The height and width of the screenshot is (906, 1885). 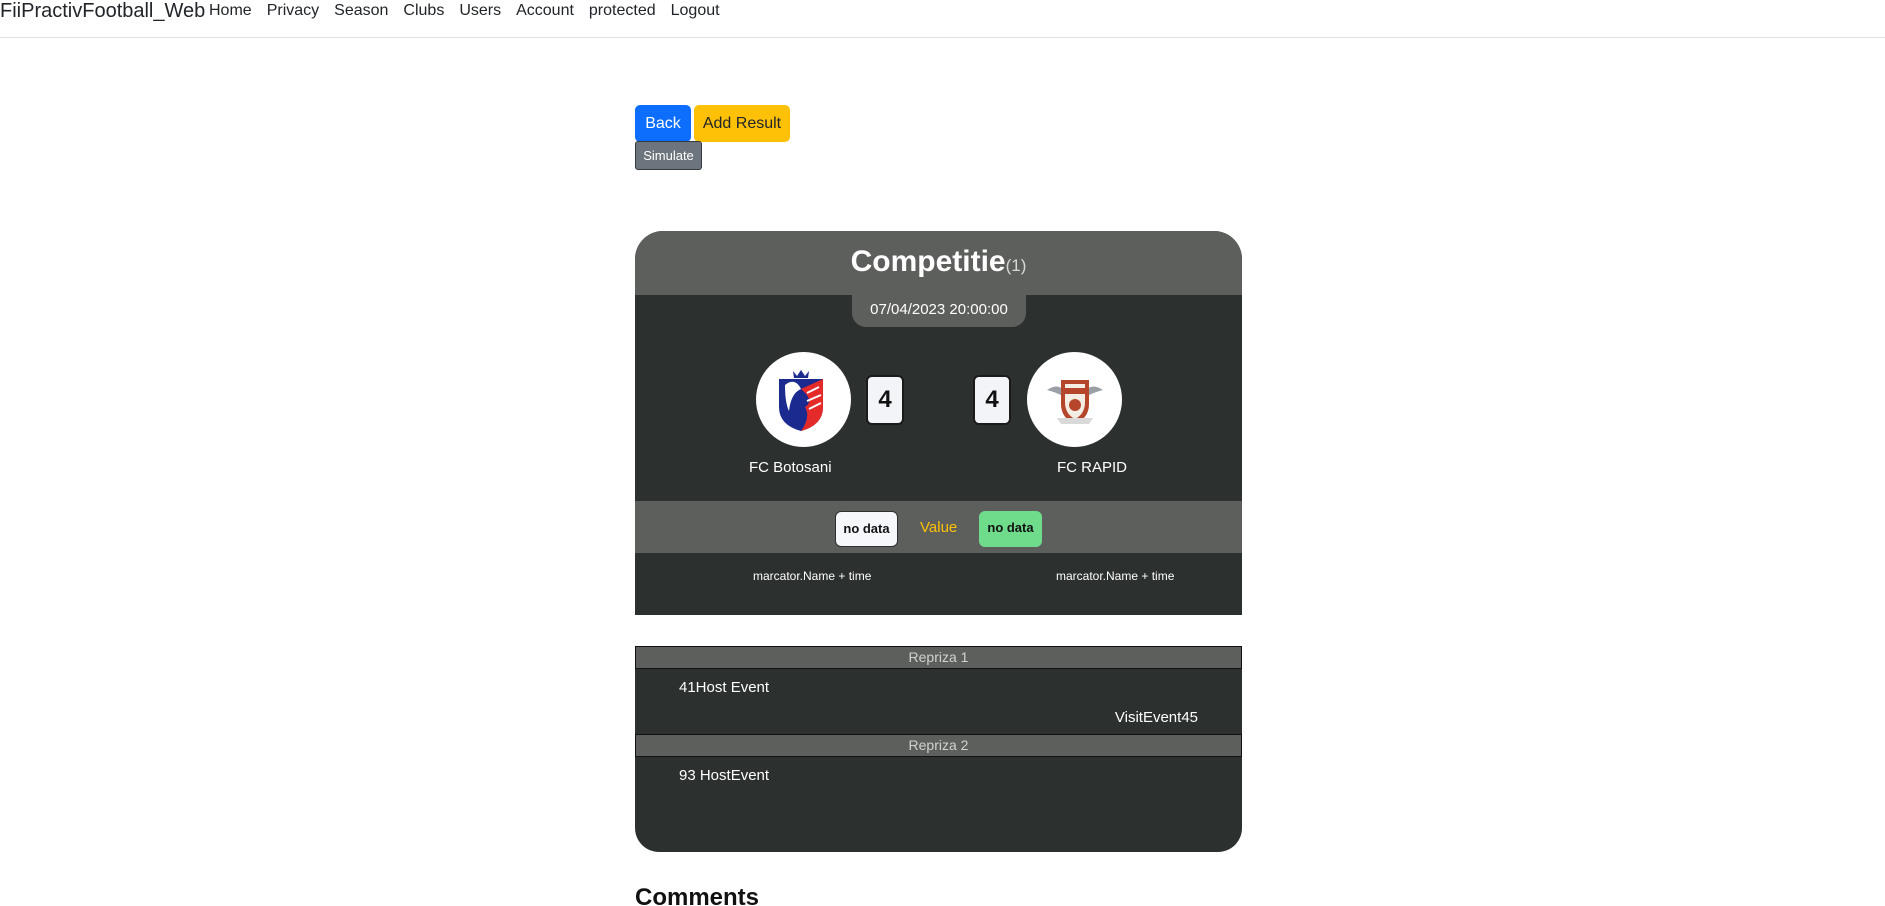 What do you see at coordinates (724, 775) in the screenshot?
I see `event-item: 93 HostEvent` at bounding box center [724, 775].